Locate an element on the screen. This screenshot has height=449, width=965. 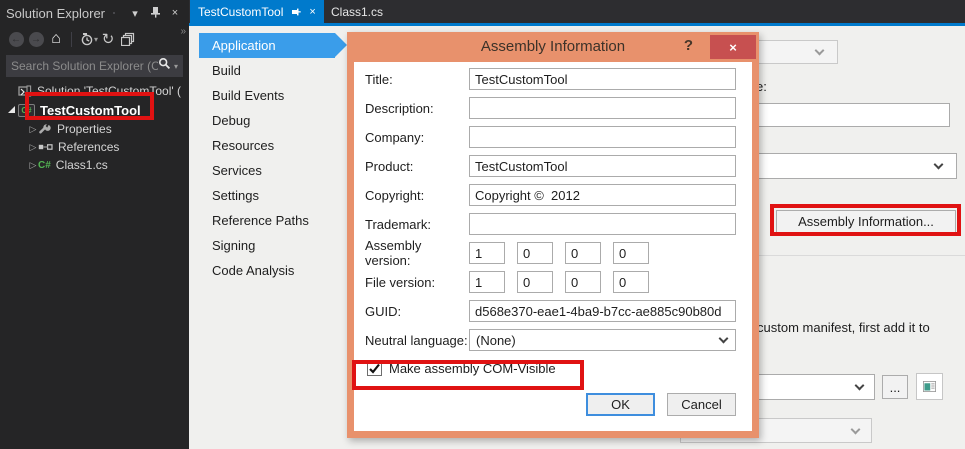
tab-class1: Class1.cs is located at coordinates (357, 11).